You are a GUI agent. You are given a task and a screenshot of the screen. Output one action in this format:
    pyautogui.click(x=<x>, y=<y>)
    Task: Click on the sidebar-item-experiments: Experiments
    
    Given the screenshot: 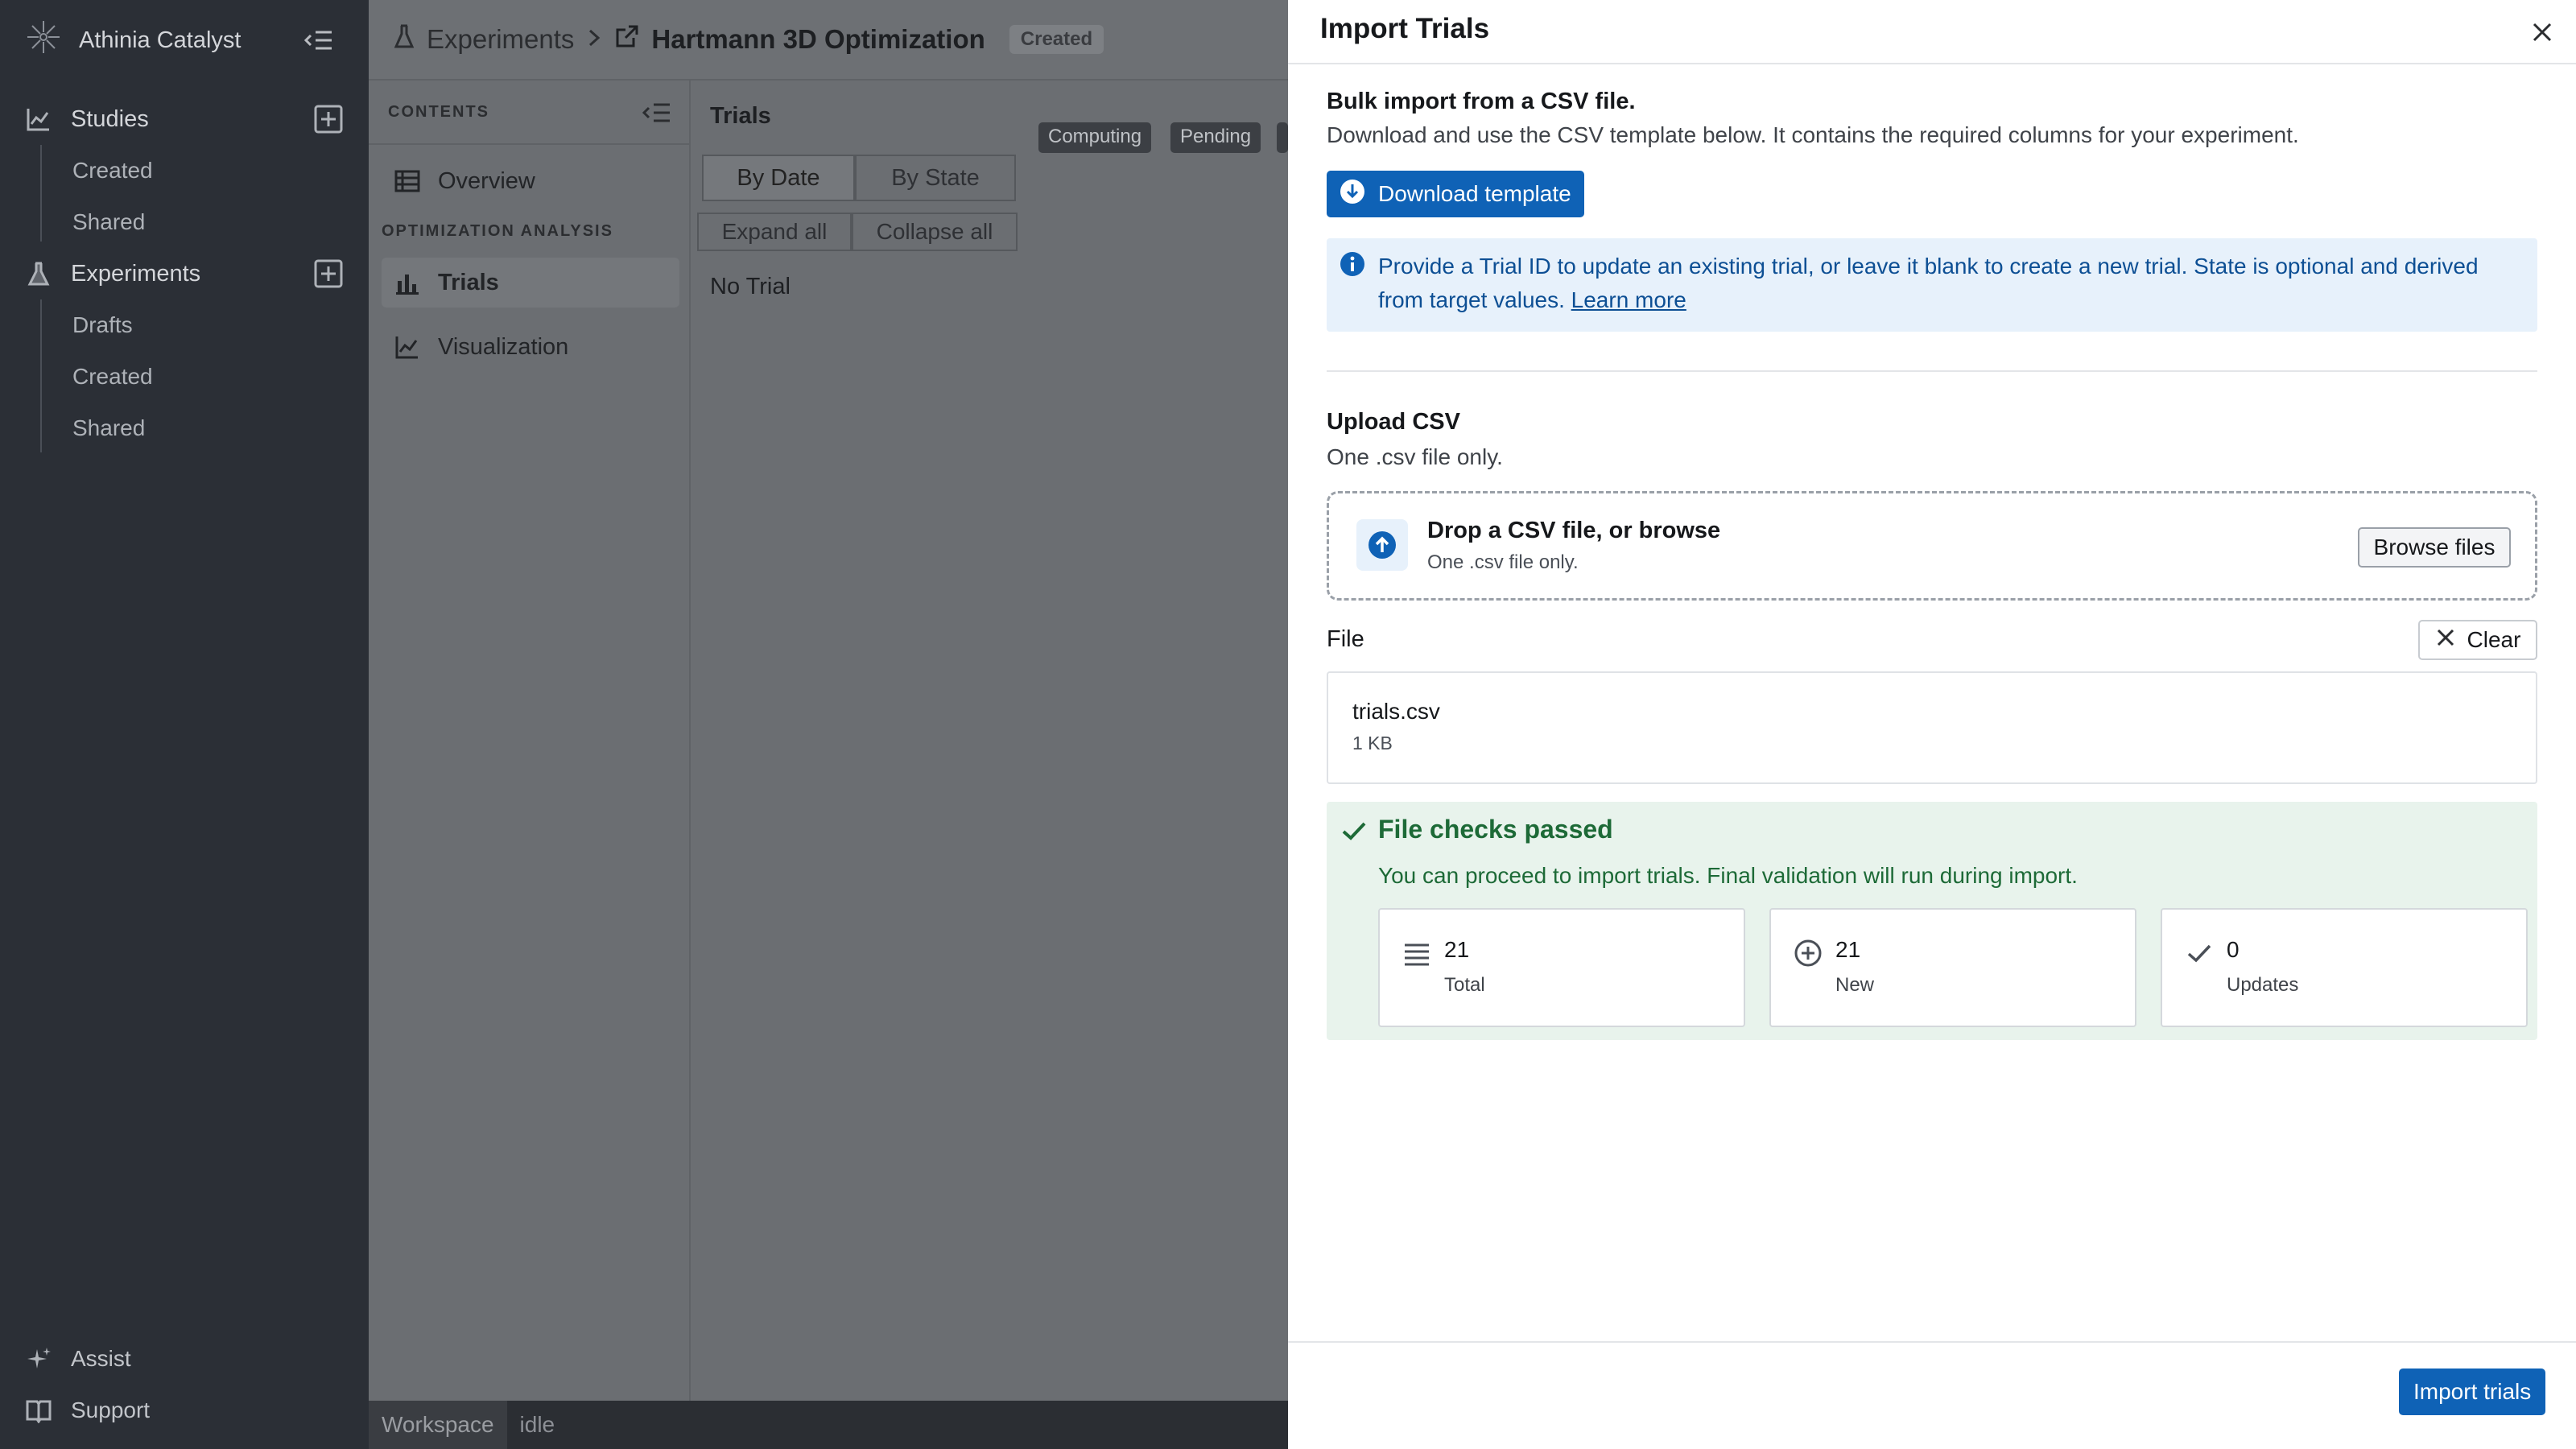 What is the action you would take?
    pyautogui.click(x=189, y=274)
    